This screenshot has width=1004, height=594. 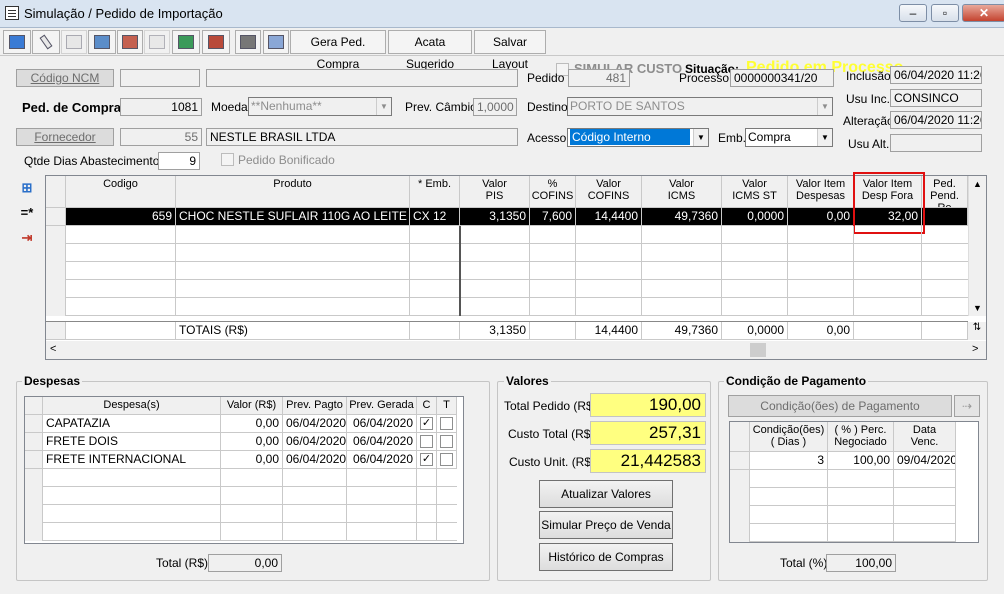 What do you see at coordinates (755, 192) in the screenshot?
I see `col-valor-icms-st: Valor ICMS ST` at bounding box center [755, 192].